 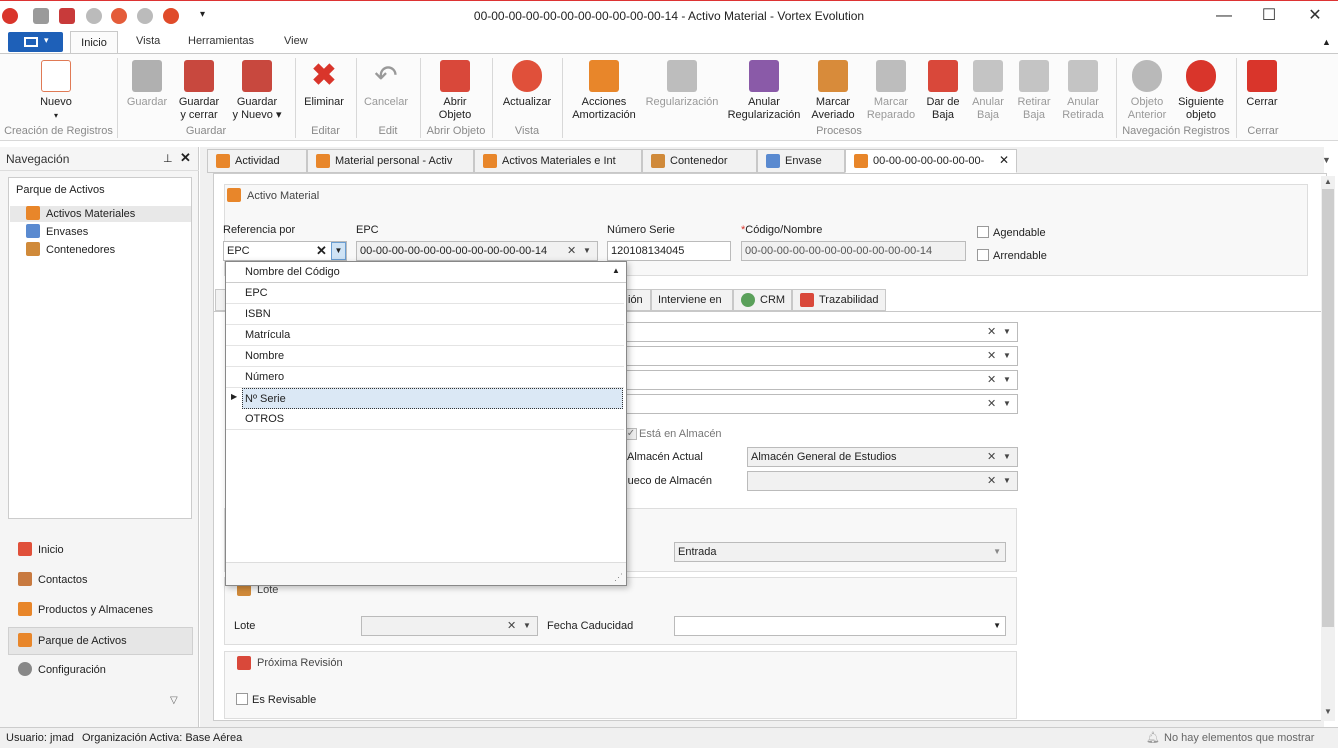 I want to click on tree-item-envases: Envases, so click(x=57, y=232).